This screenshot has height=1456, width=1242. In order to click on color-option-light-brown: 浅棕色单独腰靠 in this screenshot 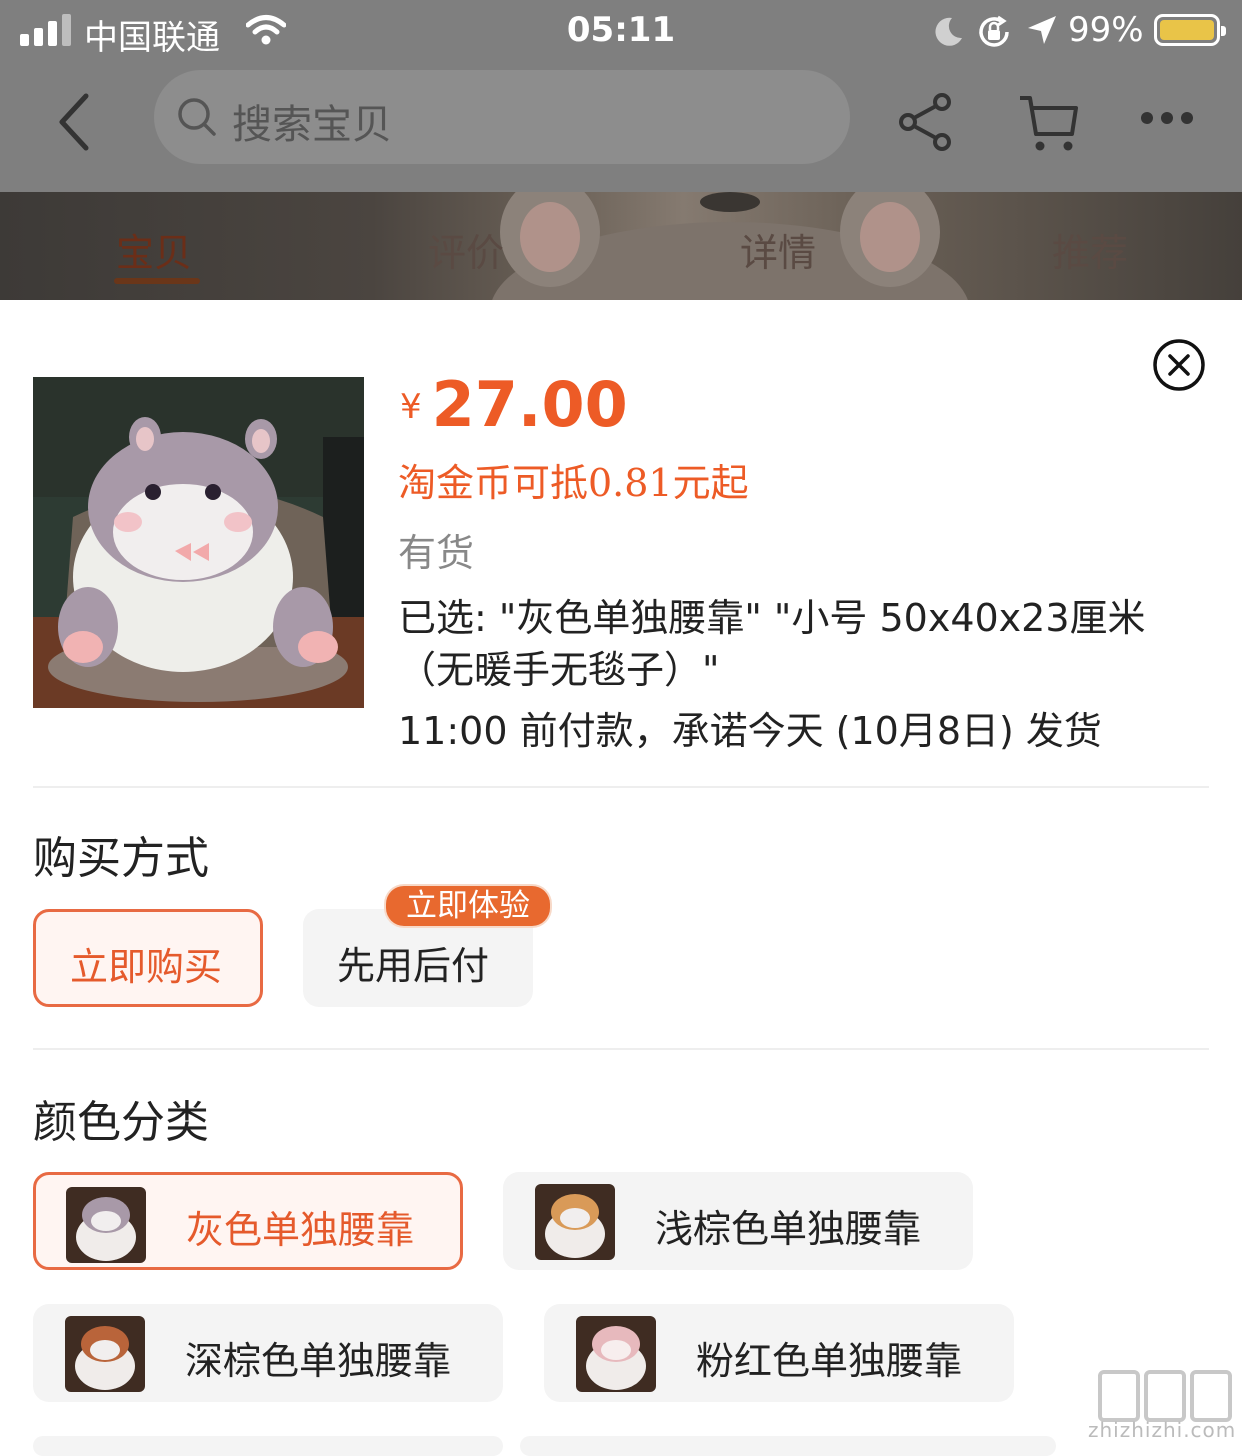, I will do `click(738, 1221)`.